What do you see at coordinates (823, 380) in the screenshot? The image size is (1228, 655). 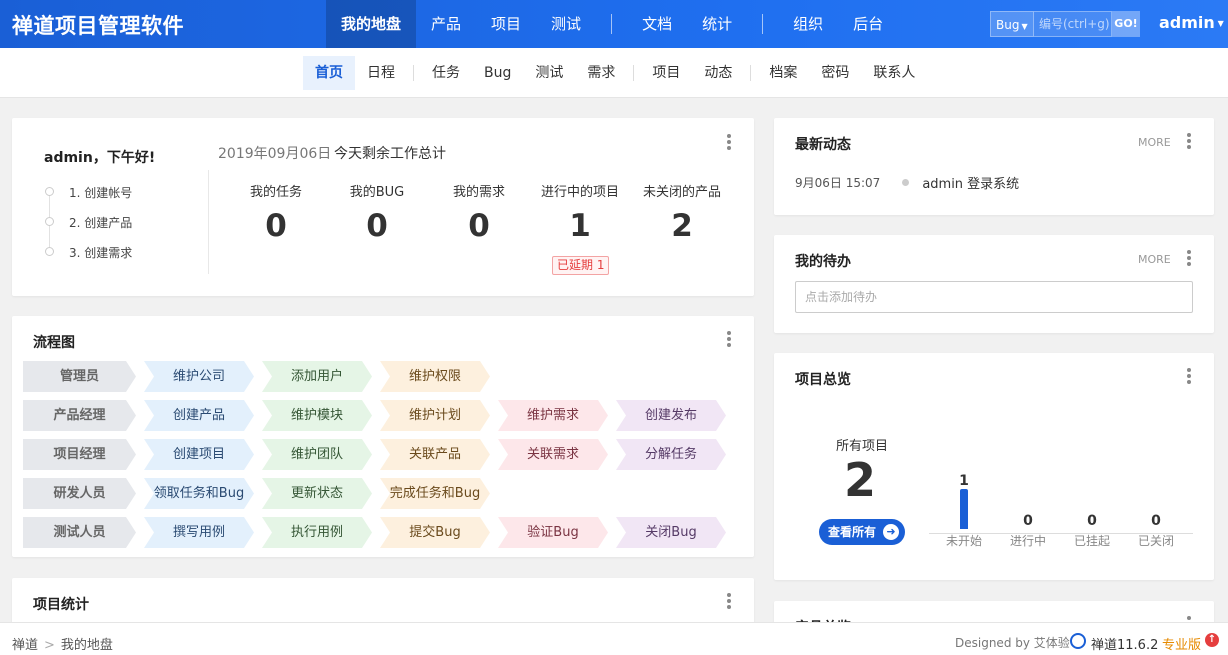 I see `panel-title: 项目总览` at bounding box center [823, 380].